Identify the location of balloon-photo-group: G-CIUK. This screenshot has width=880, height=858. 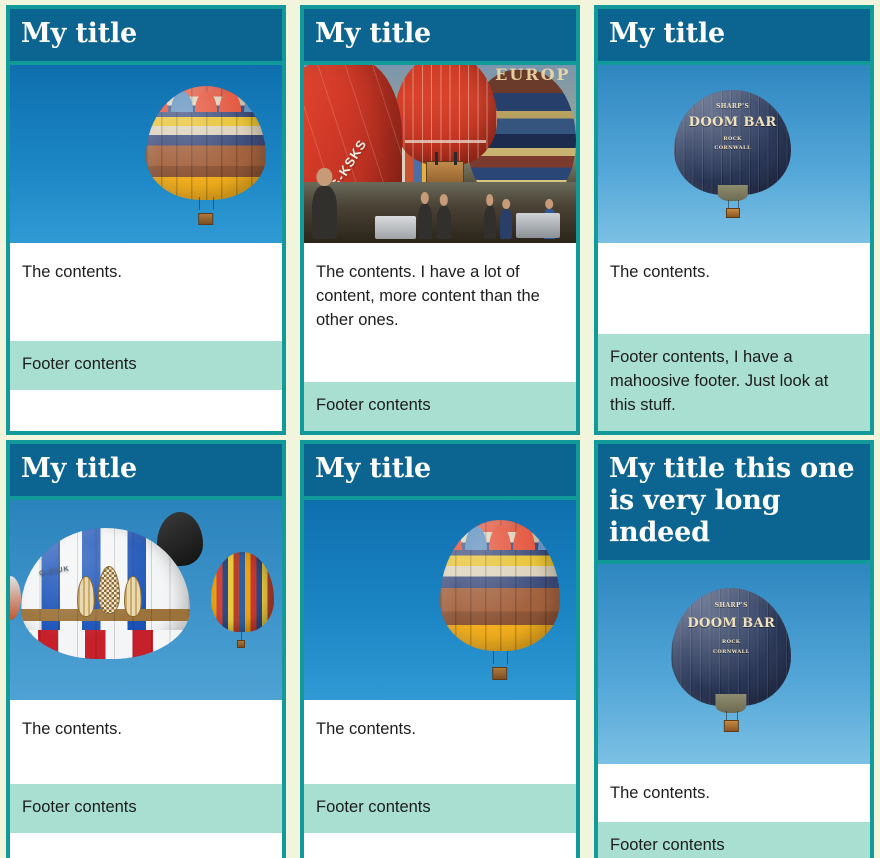
(146, 599).